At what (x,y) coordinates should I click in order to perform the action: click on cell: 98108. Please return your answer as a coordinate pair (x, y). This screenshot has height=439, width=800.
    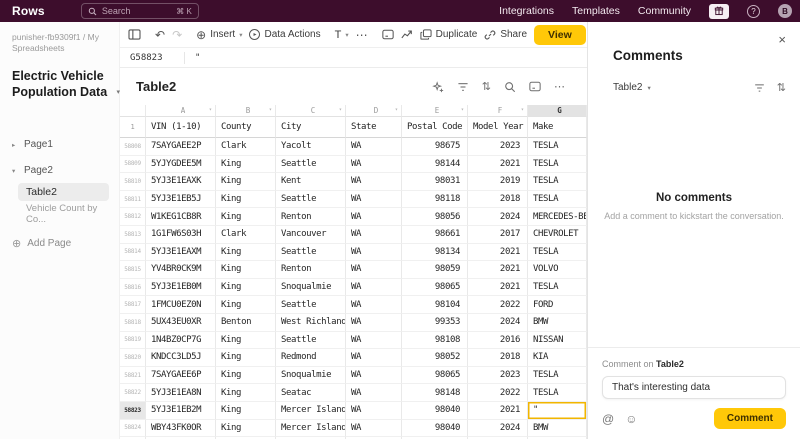
    Looking at the image, I should click on (435, 340).